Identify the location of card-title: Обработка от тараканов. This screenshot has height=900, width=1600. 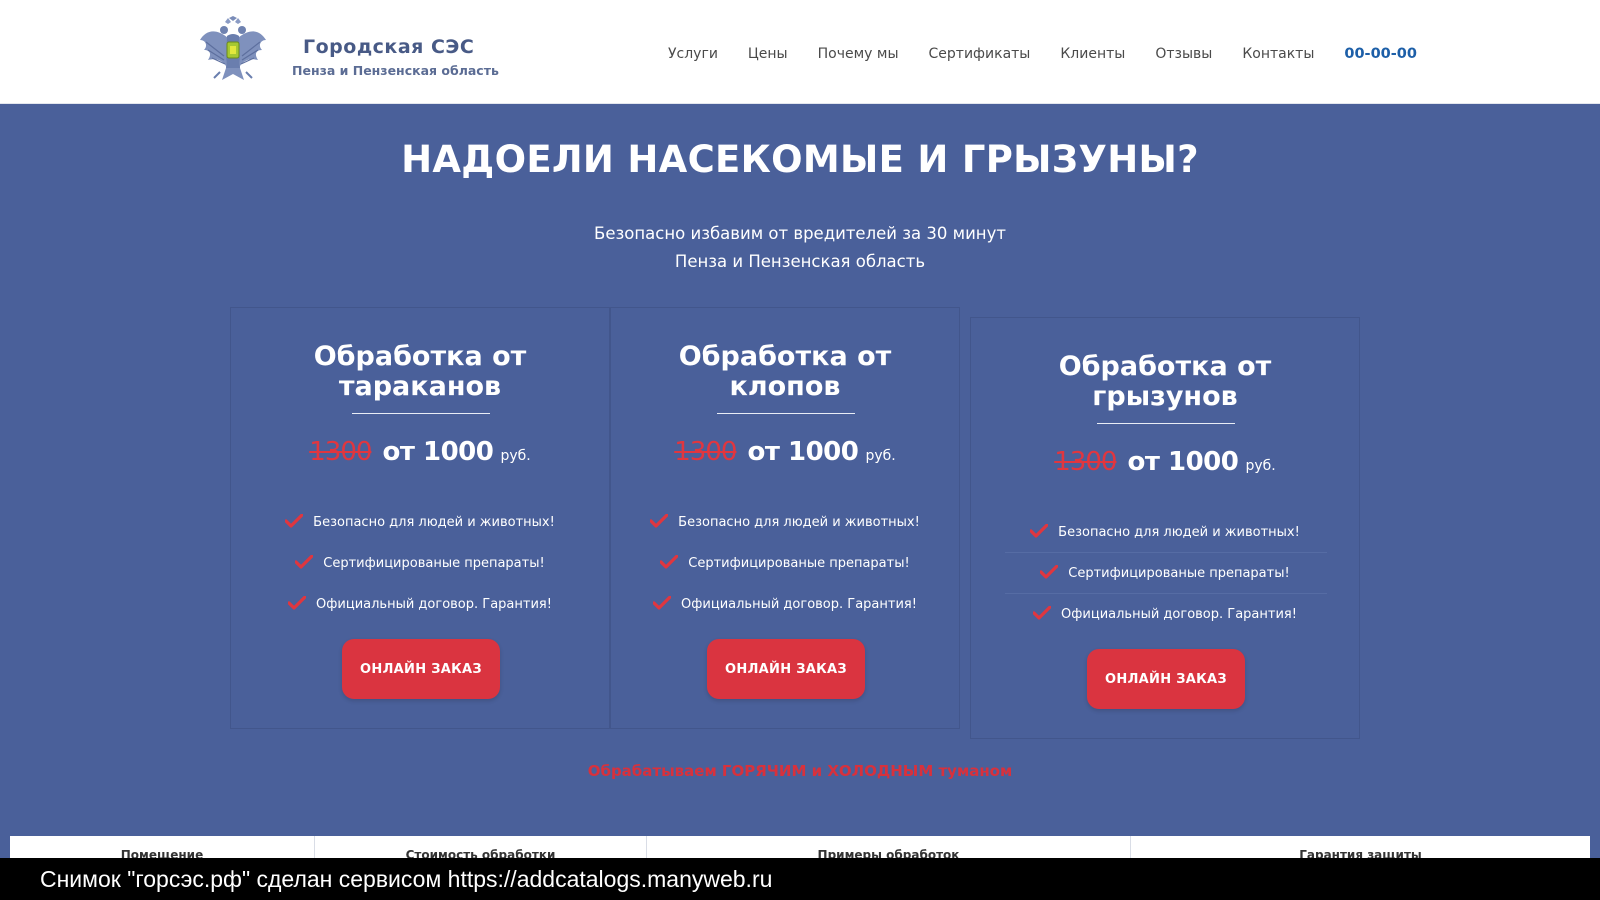
(420, 372).